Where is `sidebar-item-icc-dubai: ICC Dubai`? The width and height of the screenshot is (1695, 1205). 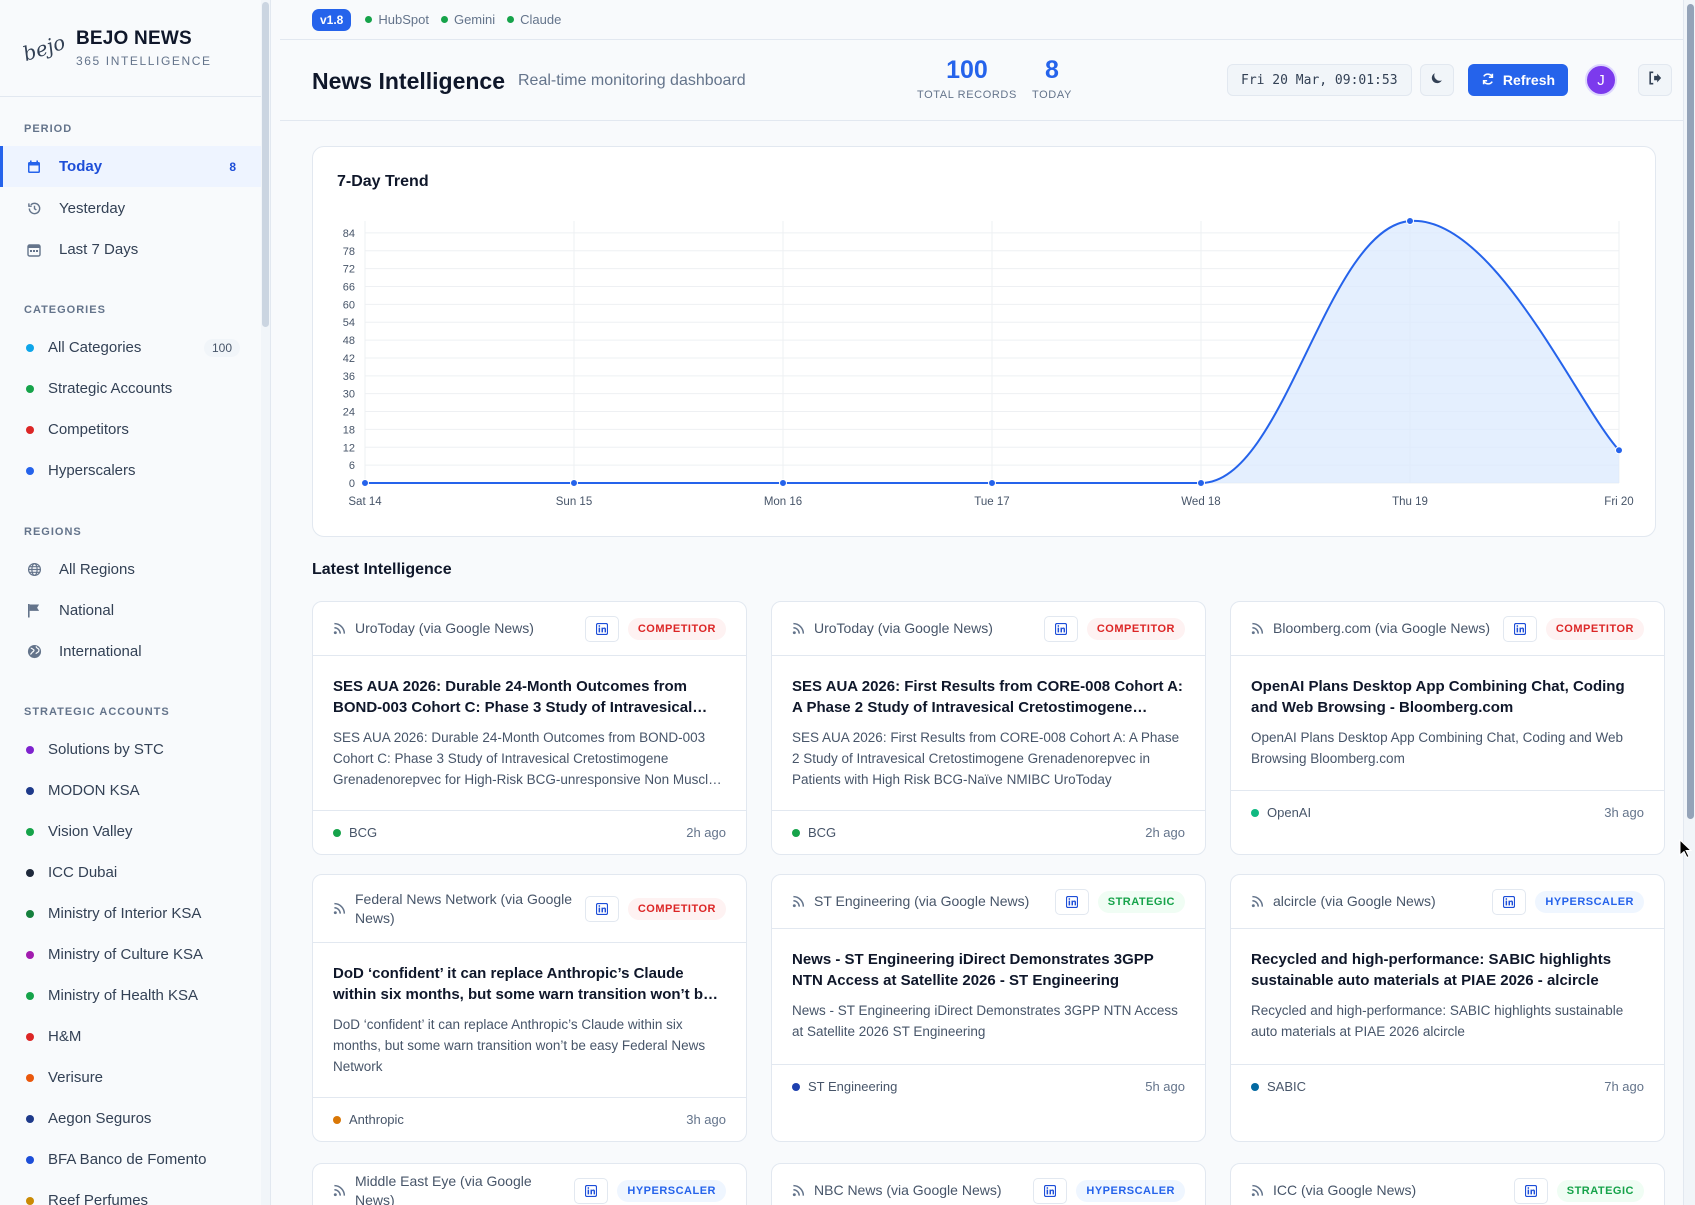 sidebar-item-icc-dubai: ICC Dubai is located at coordinates (131, 872).